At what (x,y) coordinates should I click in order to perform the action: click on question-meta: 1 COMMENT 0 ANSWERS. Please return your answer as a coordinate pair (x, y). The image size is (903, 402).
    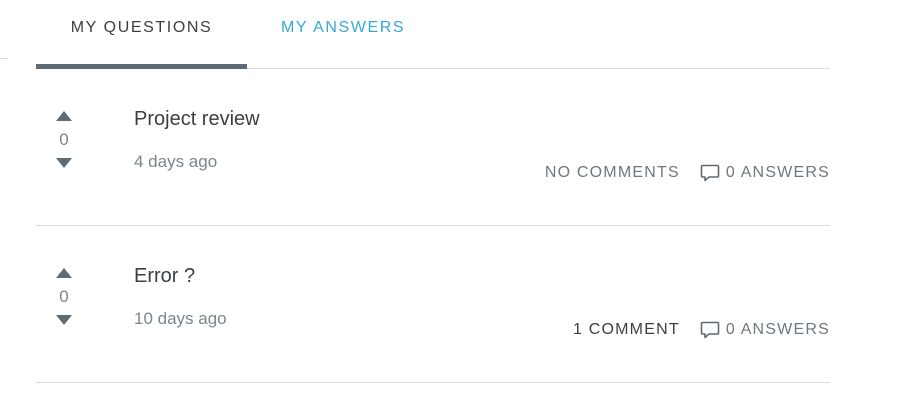
    Looking at the image, I should click on (701, 330).